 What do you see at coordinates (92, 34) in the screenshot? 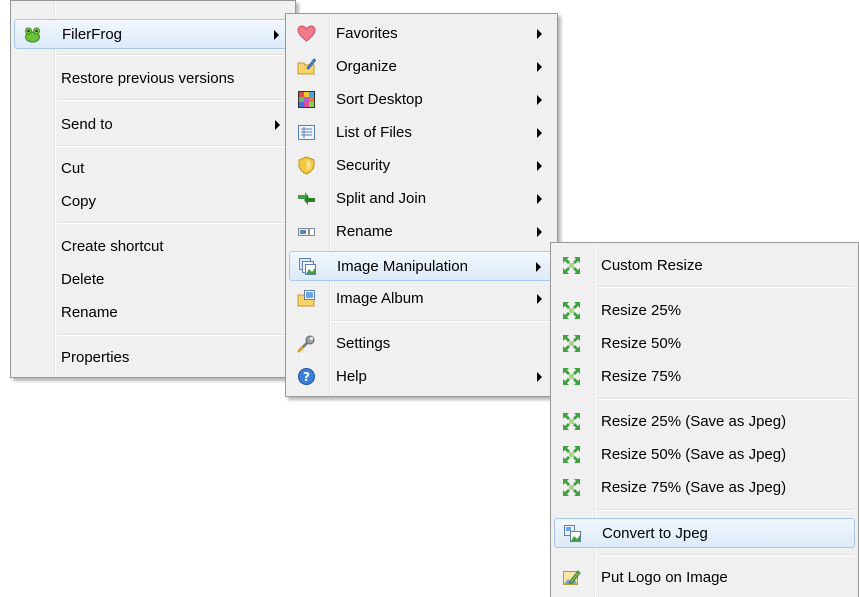
I see `menu-item-label: FilerFrog` at bounding box center [92, 34].